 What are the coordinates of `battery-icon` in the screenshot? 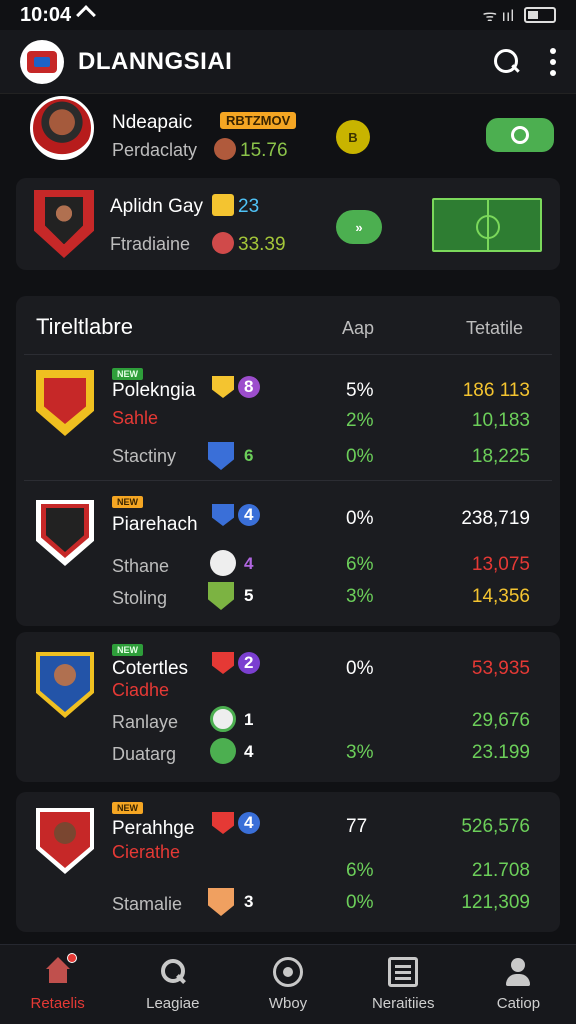 It's located at (540, 15).